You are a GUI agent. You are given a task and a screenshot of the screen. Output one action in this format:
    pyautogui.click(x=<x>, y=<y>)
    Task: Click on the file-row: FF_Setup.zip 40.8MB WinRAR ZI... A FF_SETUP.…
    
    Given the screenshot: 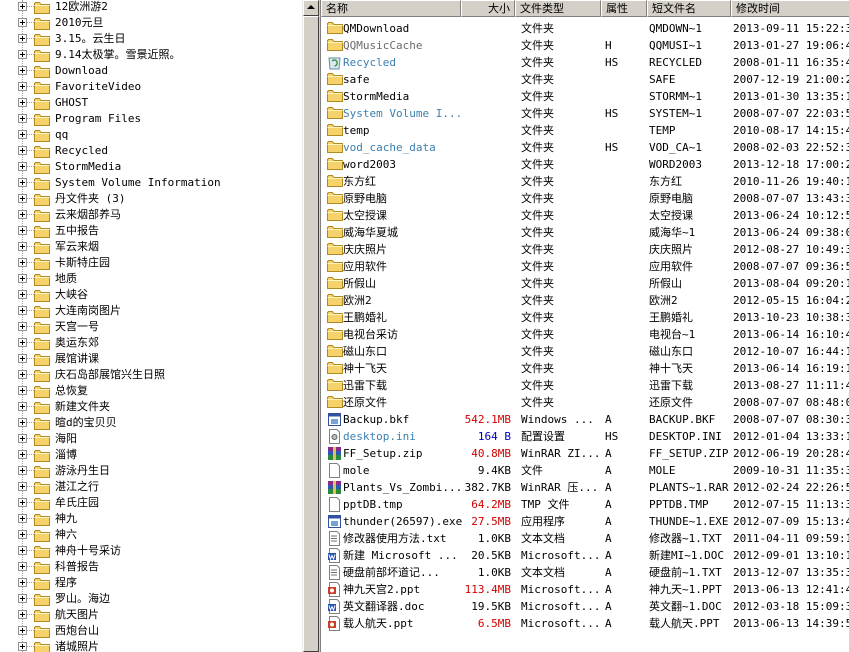 What is the action you would take?
    pyautogui.click(x=585, y=453)
    